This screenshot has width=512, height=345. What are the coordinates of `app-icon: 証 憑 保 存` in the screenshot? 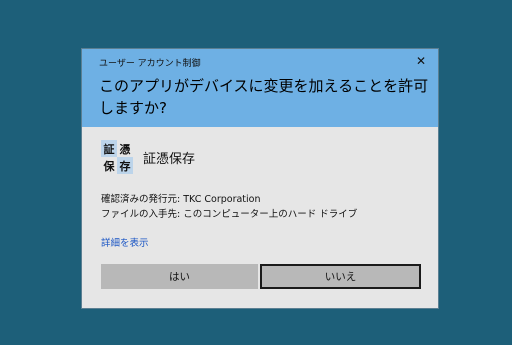 It's located at (117, 157).